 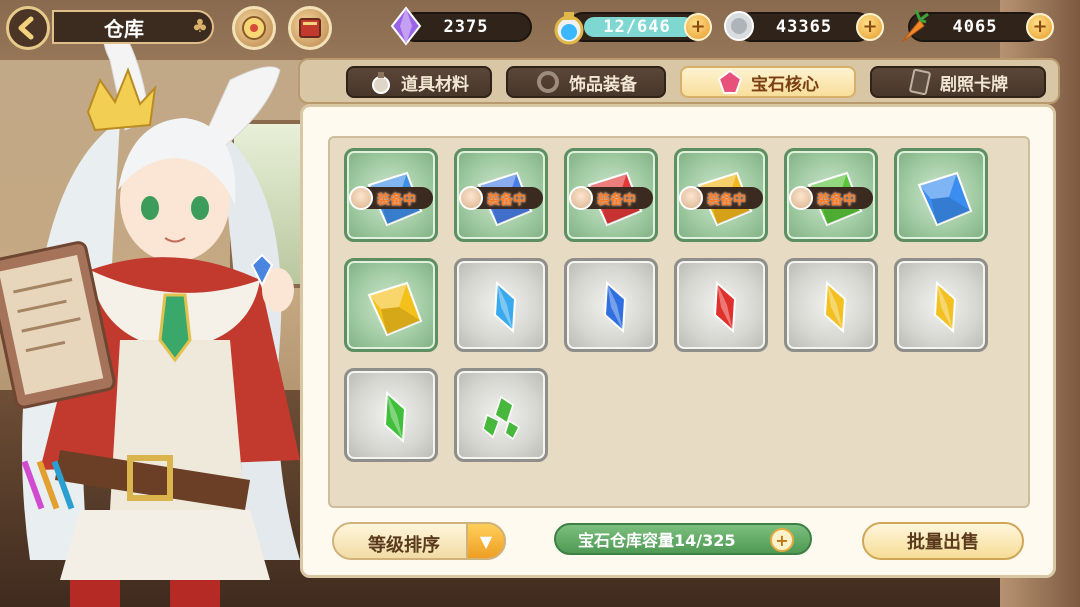 I want to click on sort-dropdown-button: ▼, so click(x=486, y=541).